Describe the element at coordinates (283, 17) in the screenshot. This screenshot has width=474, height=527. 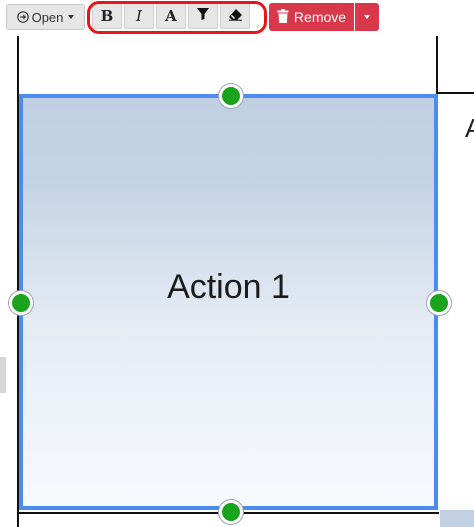
I see `trash-icon` at that location.